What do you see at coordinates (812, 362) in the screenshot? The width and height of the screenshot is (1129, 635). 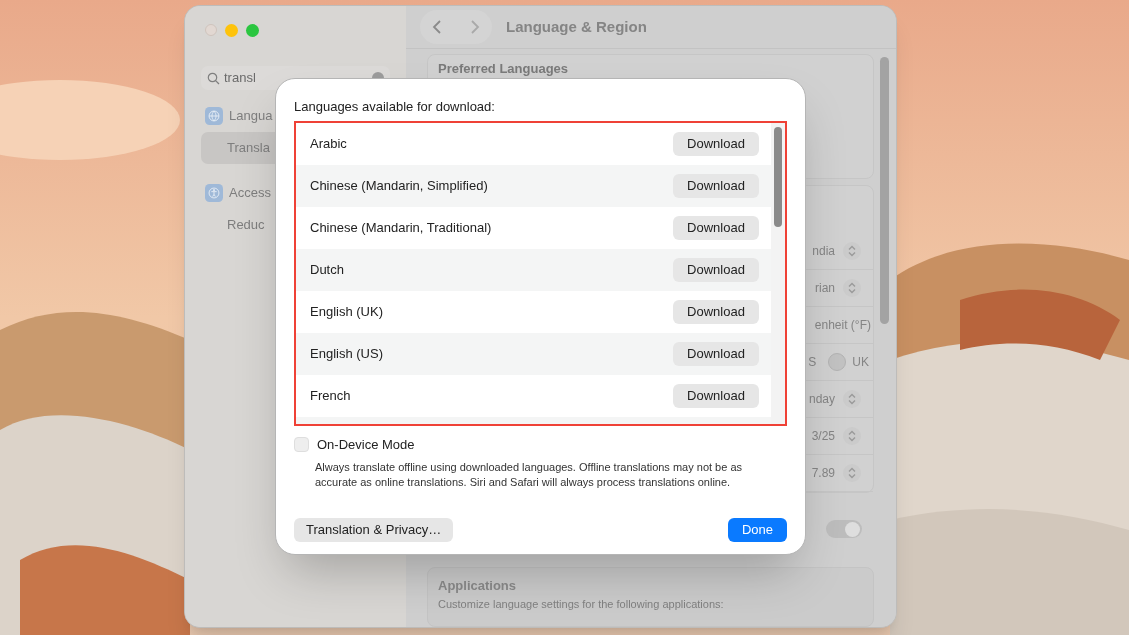 I see `radio-label: S` at bounding box center [812, 362].